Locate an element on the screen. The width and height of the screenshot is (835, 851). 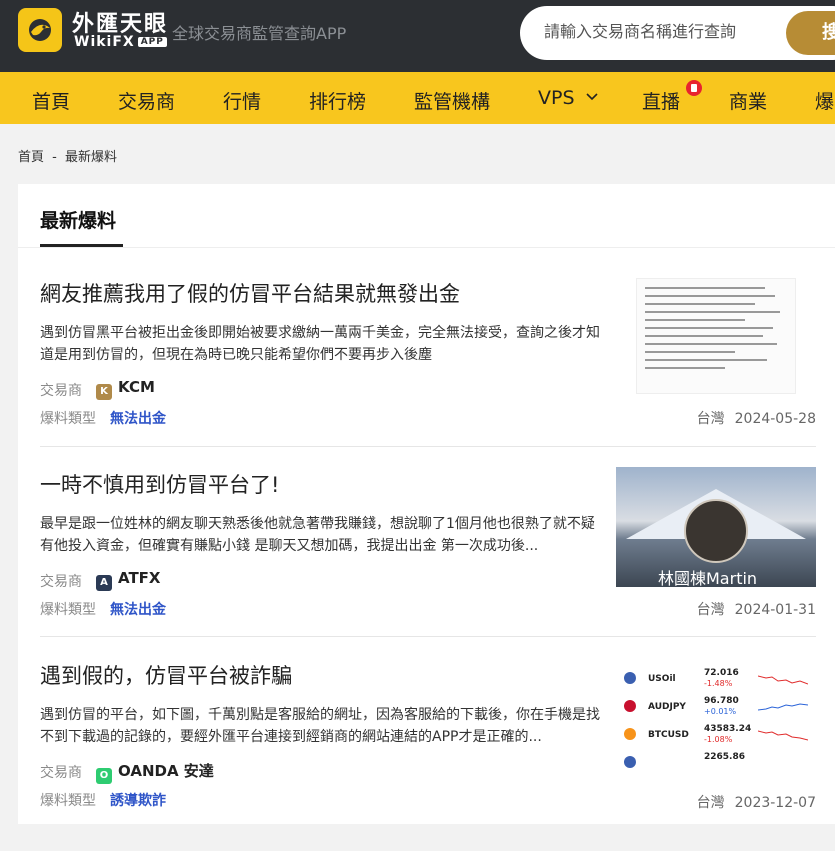
live-icon is located at coordinates (694, 88).